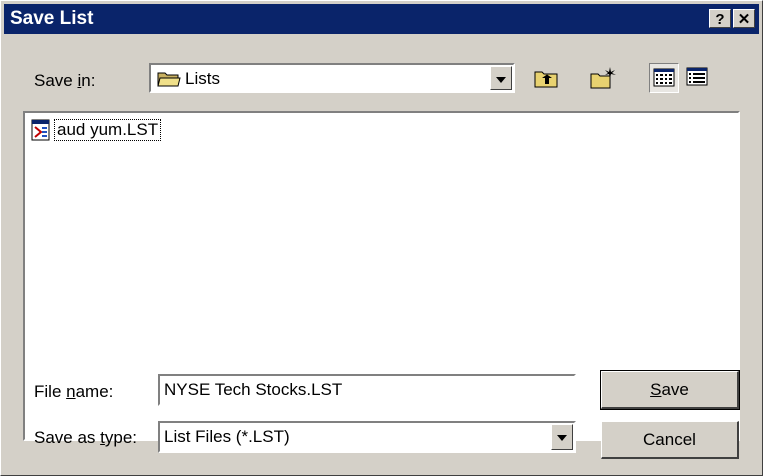  I want to click on list-view-icon, so click(664, 77).